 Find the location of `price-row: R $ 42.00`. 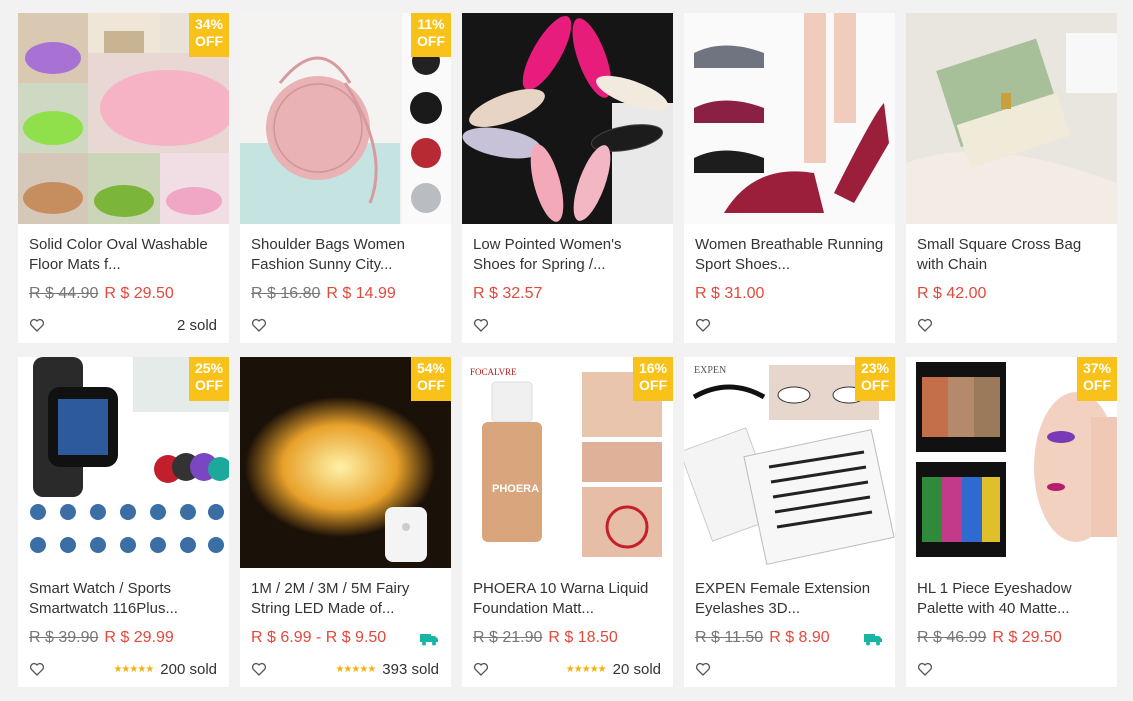

price-row: R $ 42.00 is located at coordinates (951, 294).